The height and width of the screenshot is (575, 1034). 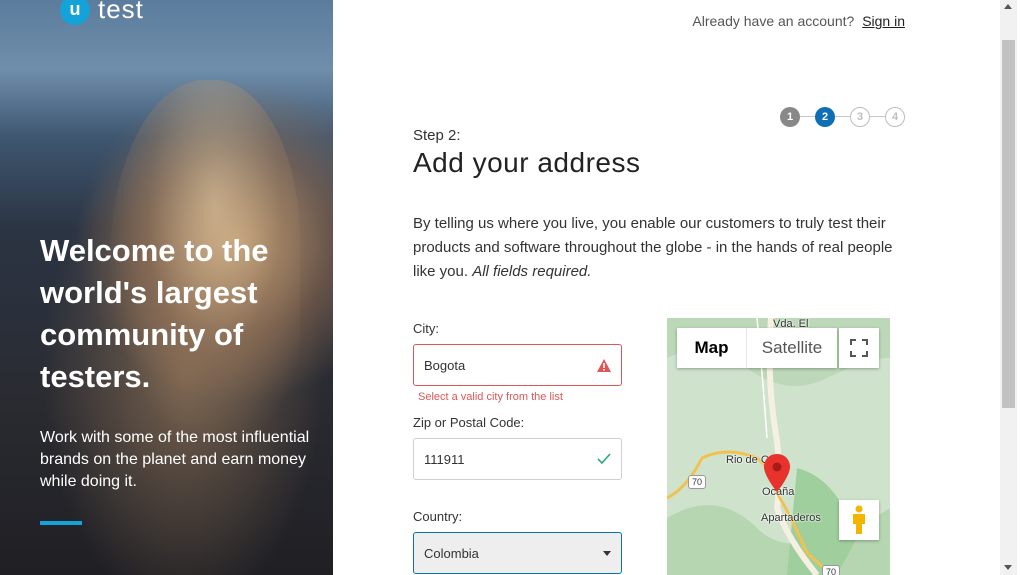 I want to click on signin-prompt: Already have an account? Sign in, so click(x=798, y=21).